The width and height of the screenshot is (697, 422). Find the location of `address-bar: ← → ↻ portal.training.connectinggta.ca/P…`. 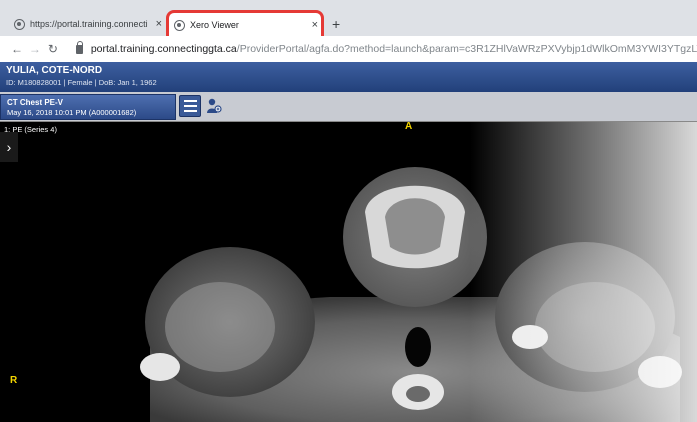

address-bar: ← → ↻ portal.training.connectinggta.ca/P… is located at coordinates (348, 49).